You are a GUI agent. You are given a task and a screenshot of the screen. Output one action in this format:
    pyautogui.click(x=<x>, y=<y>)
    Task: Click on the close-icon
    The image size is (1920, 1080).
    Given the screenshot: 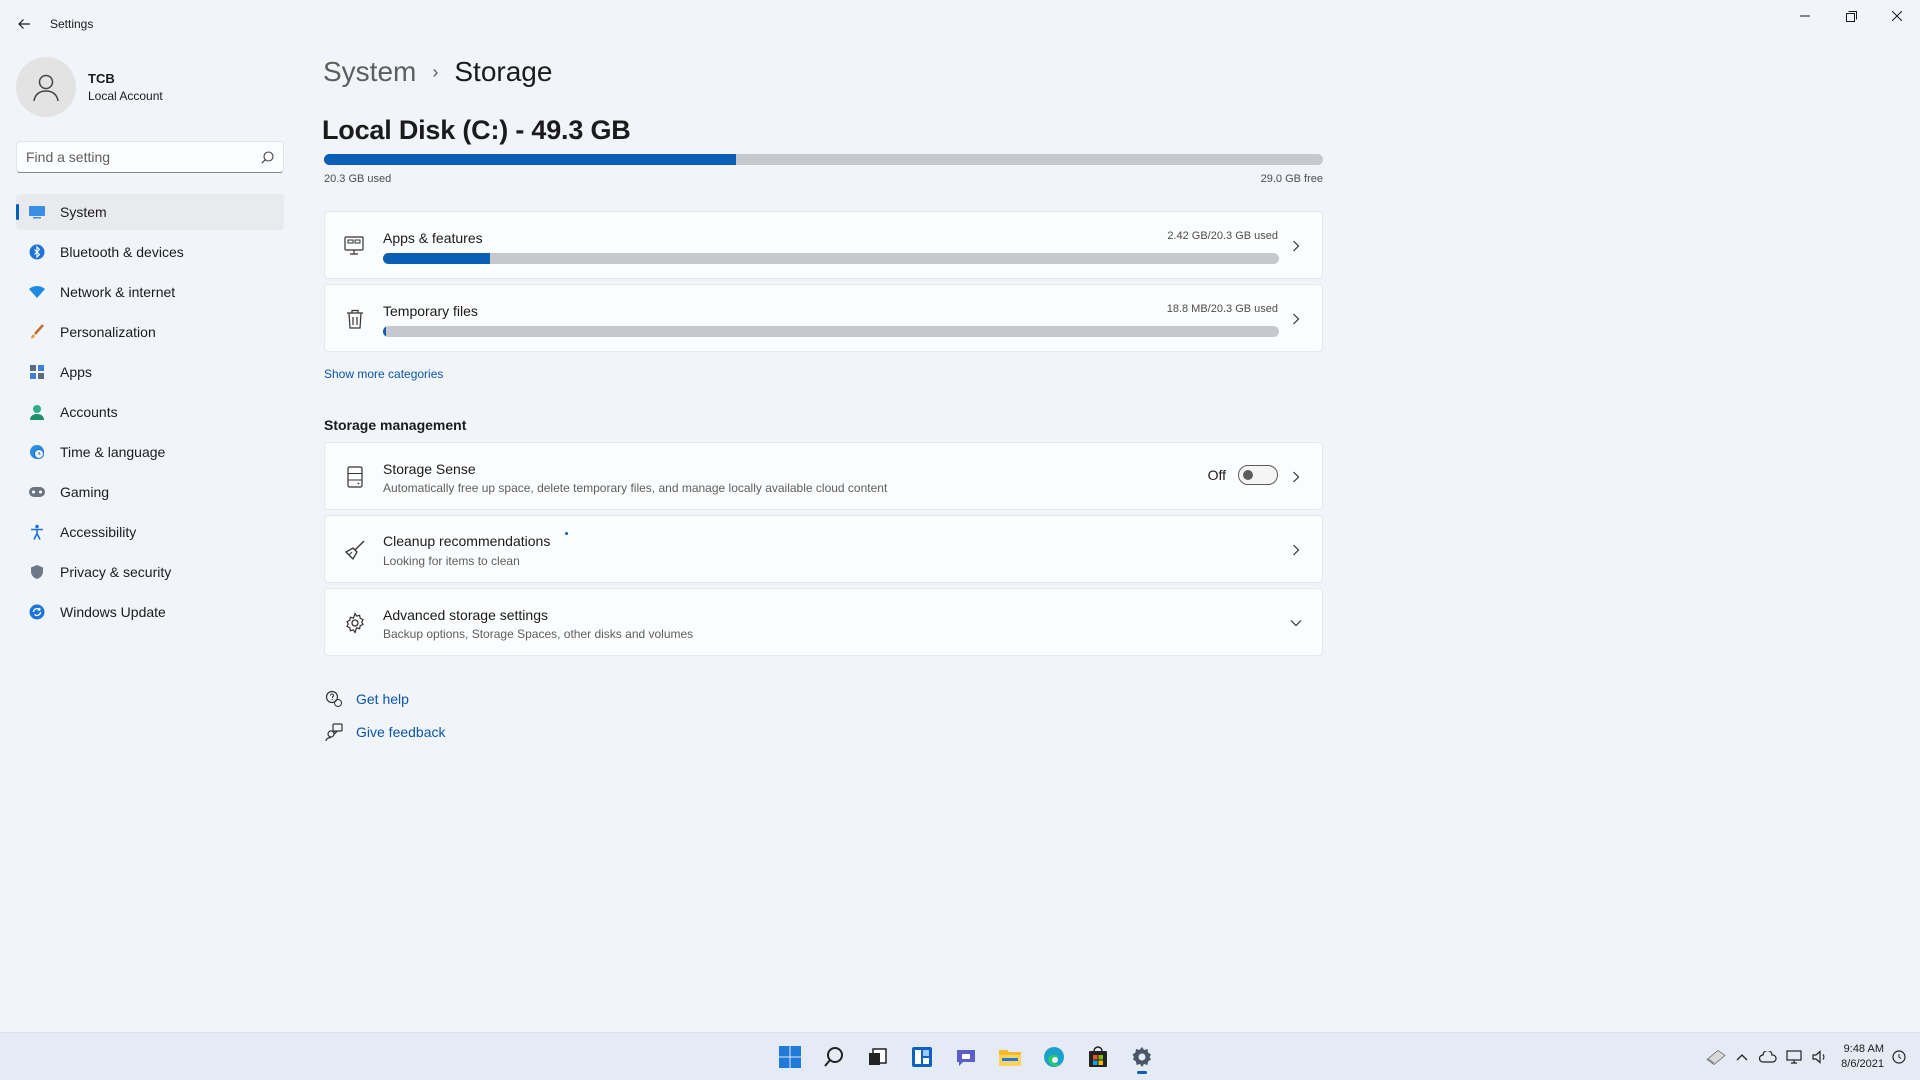 What is the action you would take?
    pyautogui.click(x=1897, y=16)
    